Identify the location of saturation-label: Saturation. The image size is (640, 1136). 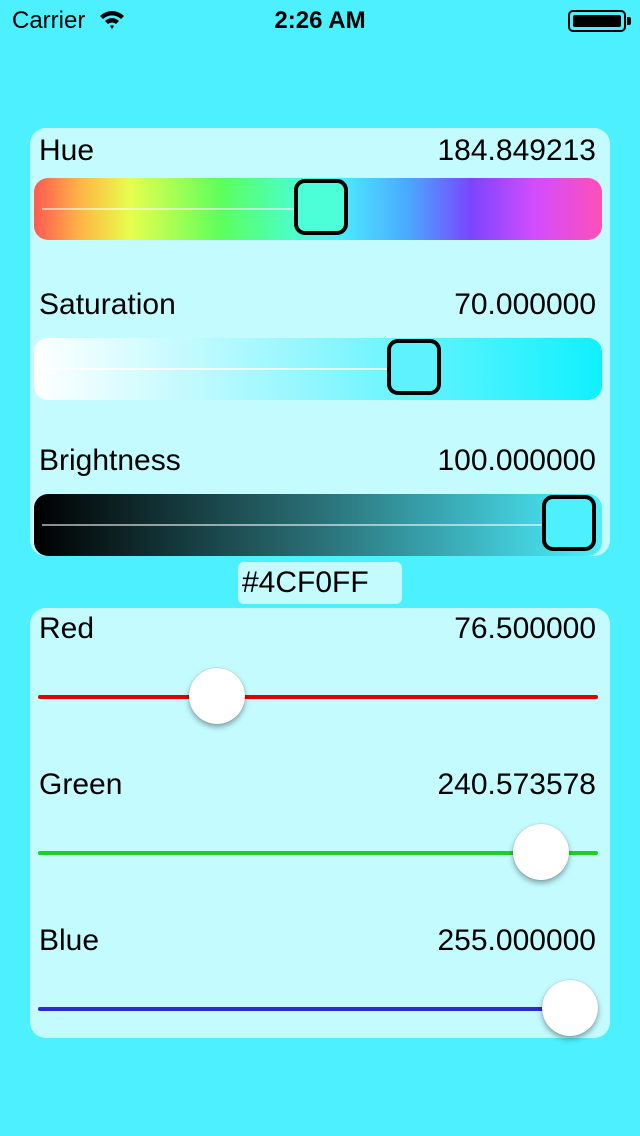
(107, 304).